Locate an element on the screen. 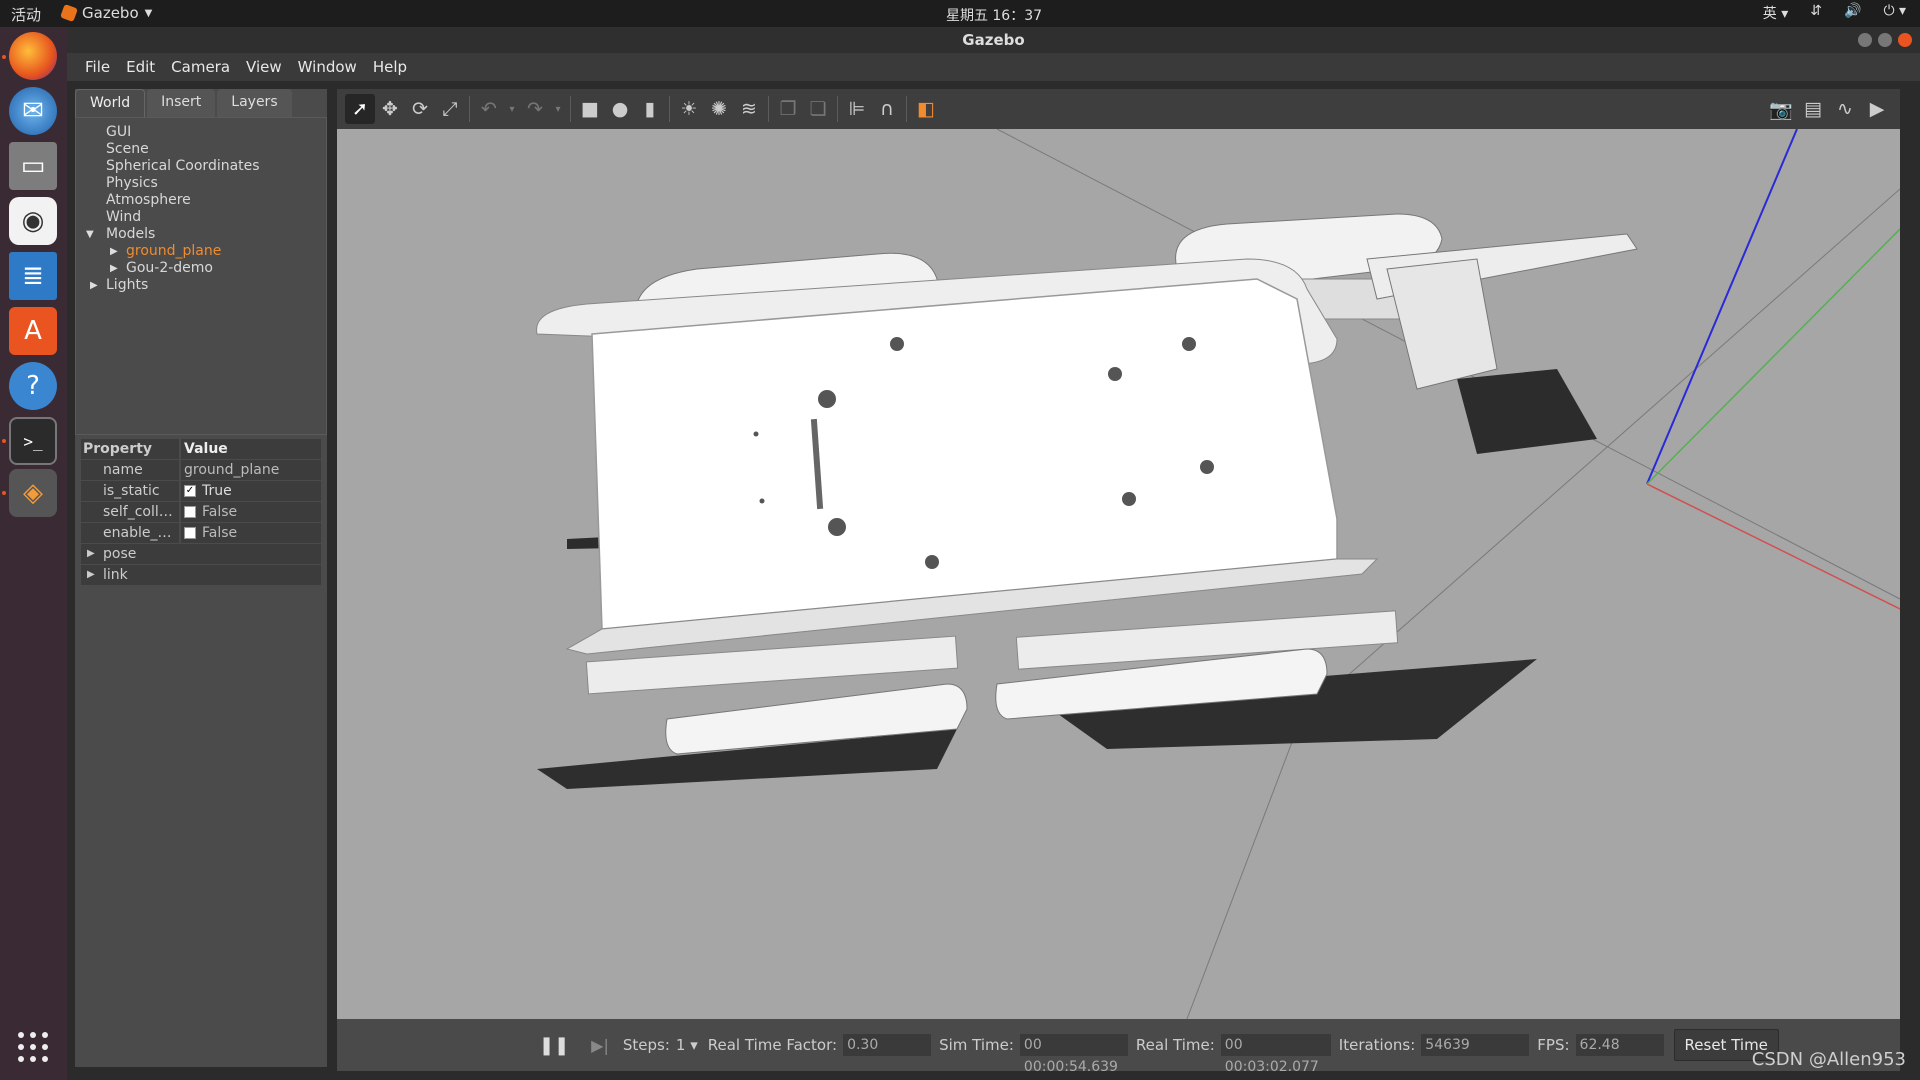  sim-time-field: 00 00:00:54.639 is located at coordinates (1073, 1054).